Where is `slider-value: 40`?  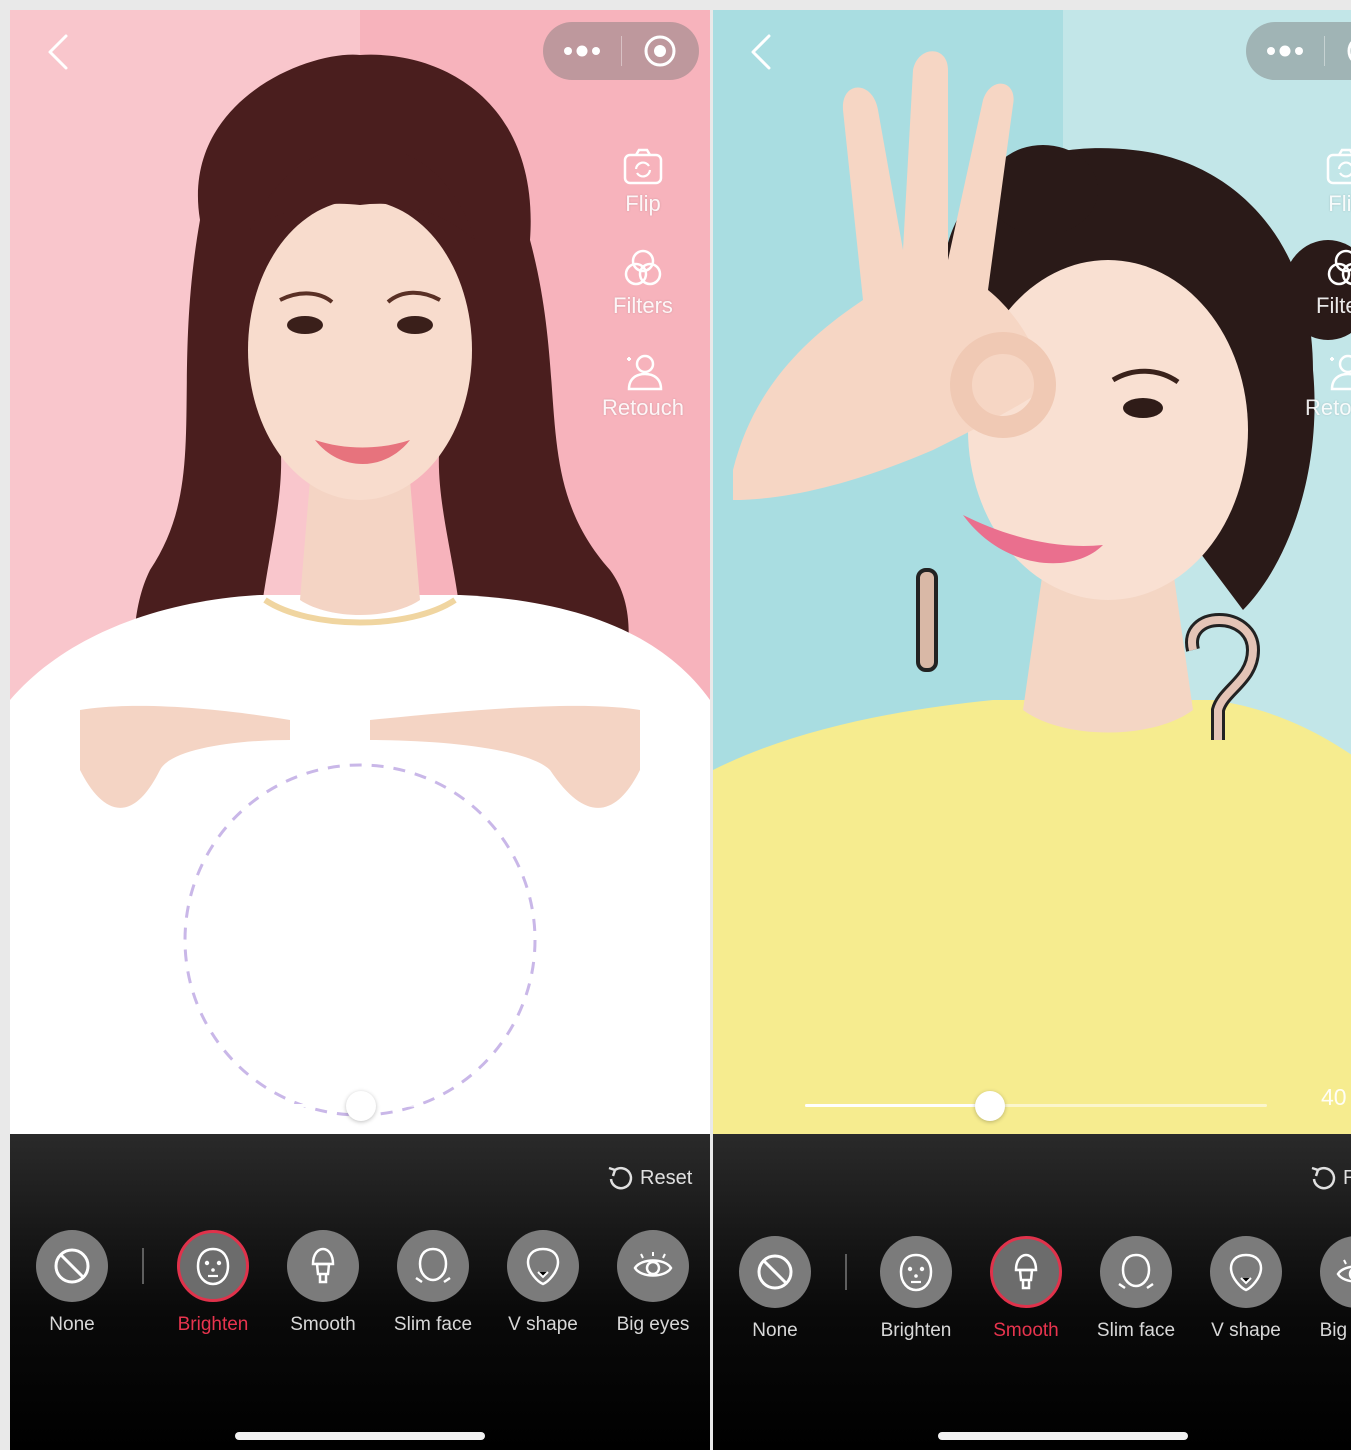
slider-value: 40 is located at coordinates (1334, 1097).